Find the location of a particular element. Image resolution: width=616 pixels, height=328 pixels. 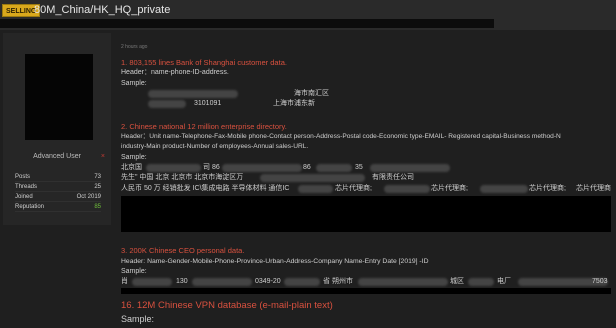

sample-text: 北京国 is located at coordinates (131, 167).